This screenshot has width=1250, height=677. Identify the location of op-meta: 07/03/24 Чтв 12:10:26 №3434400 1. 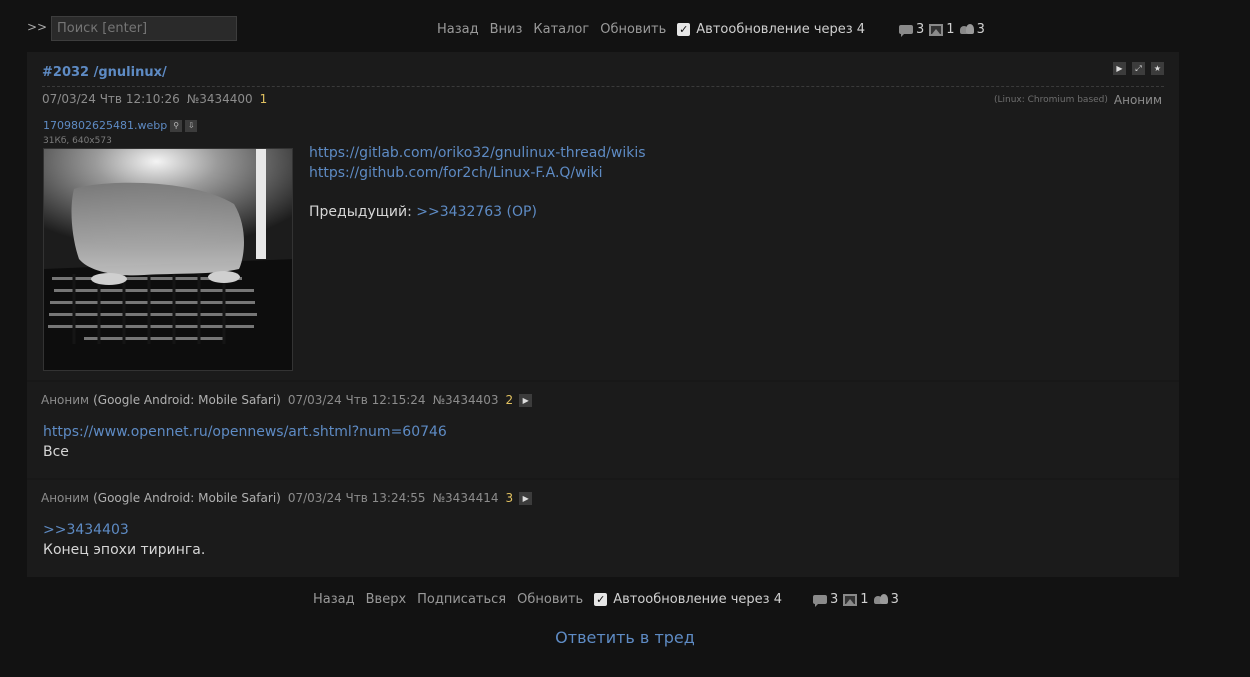
(157, 99).